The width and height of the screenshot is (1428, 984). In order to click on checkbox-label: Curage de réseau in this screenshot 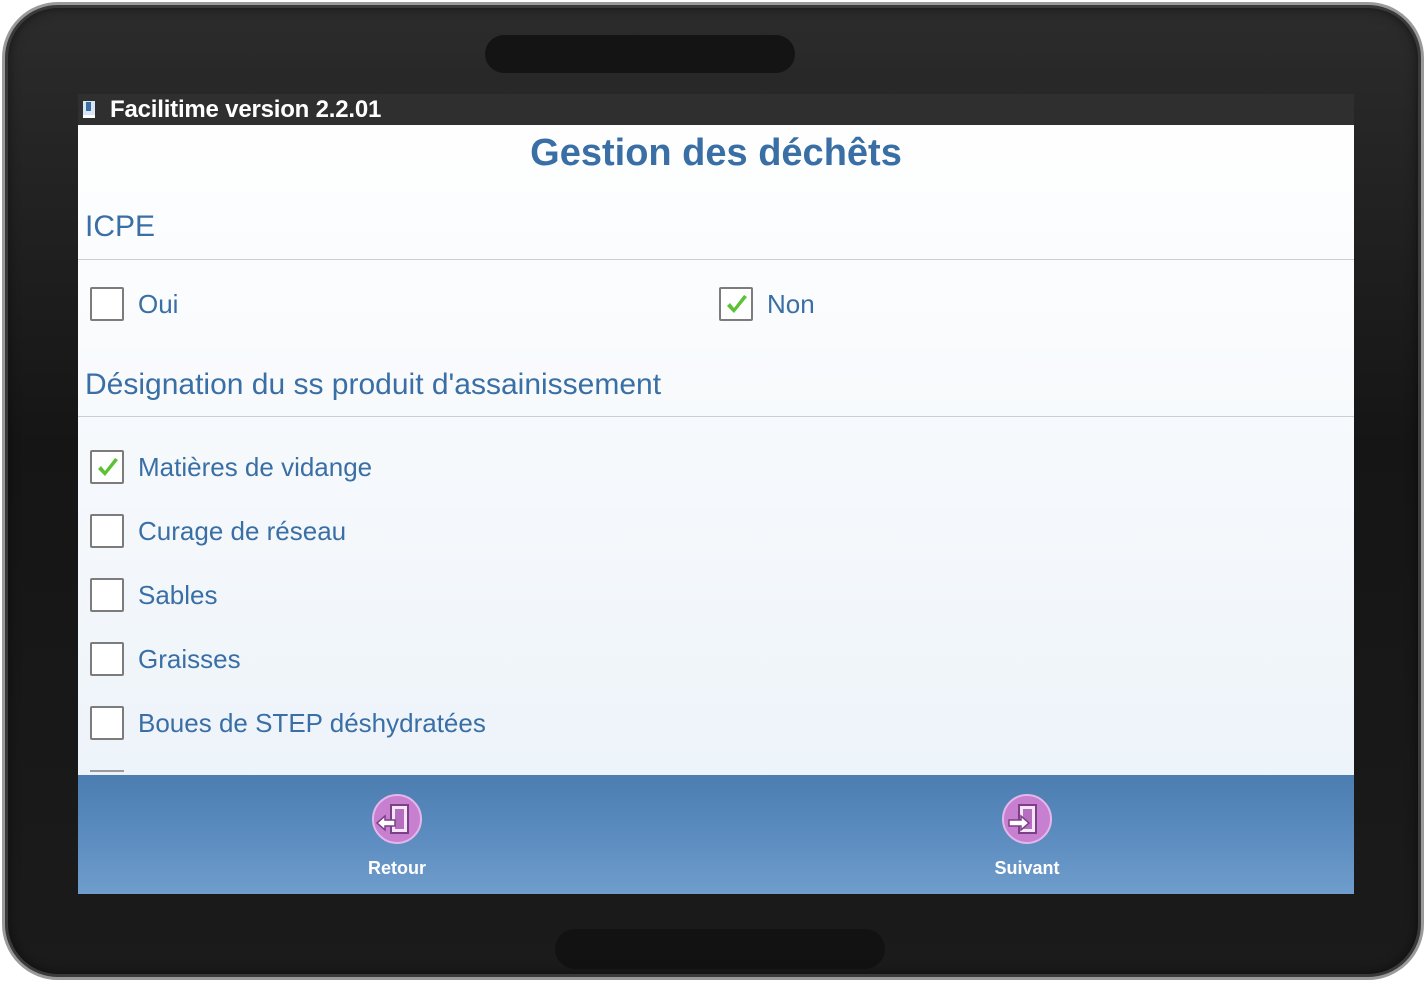, I will do `click(242, 530)`.